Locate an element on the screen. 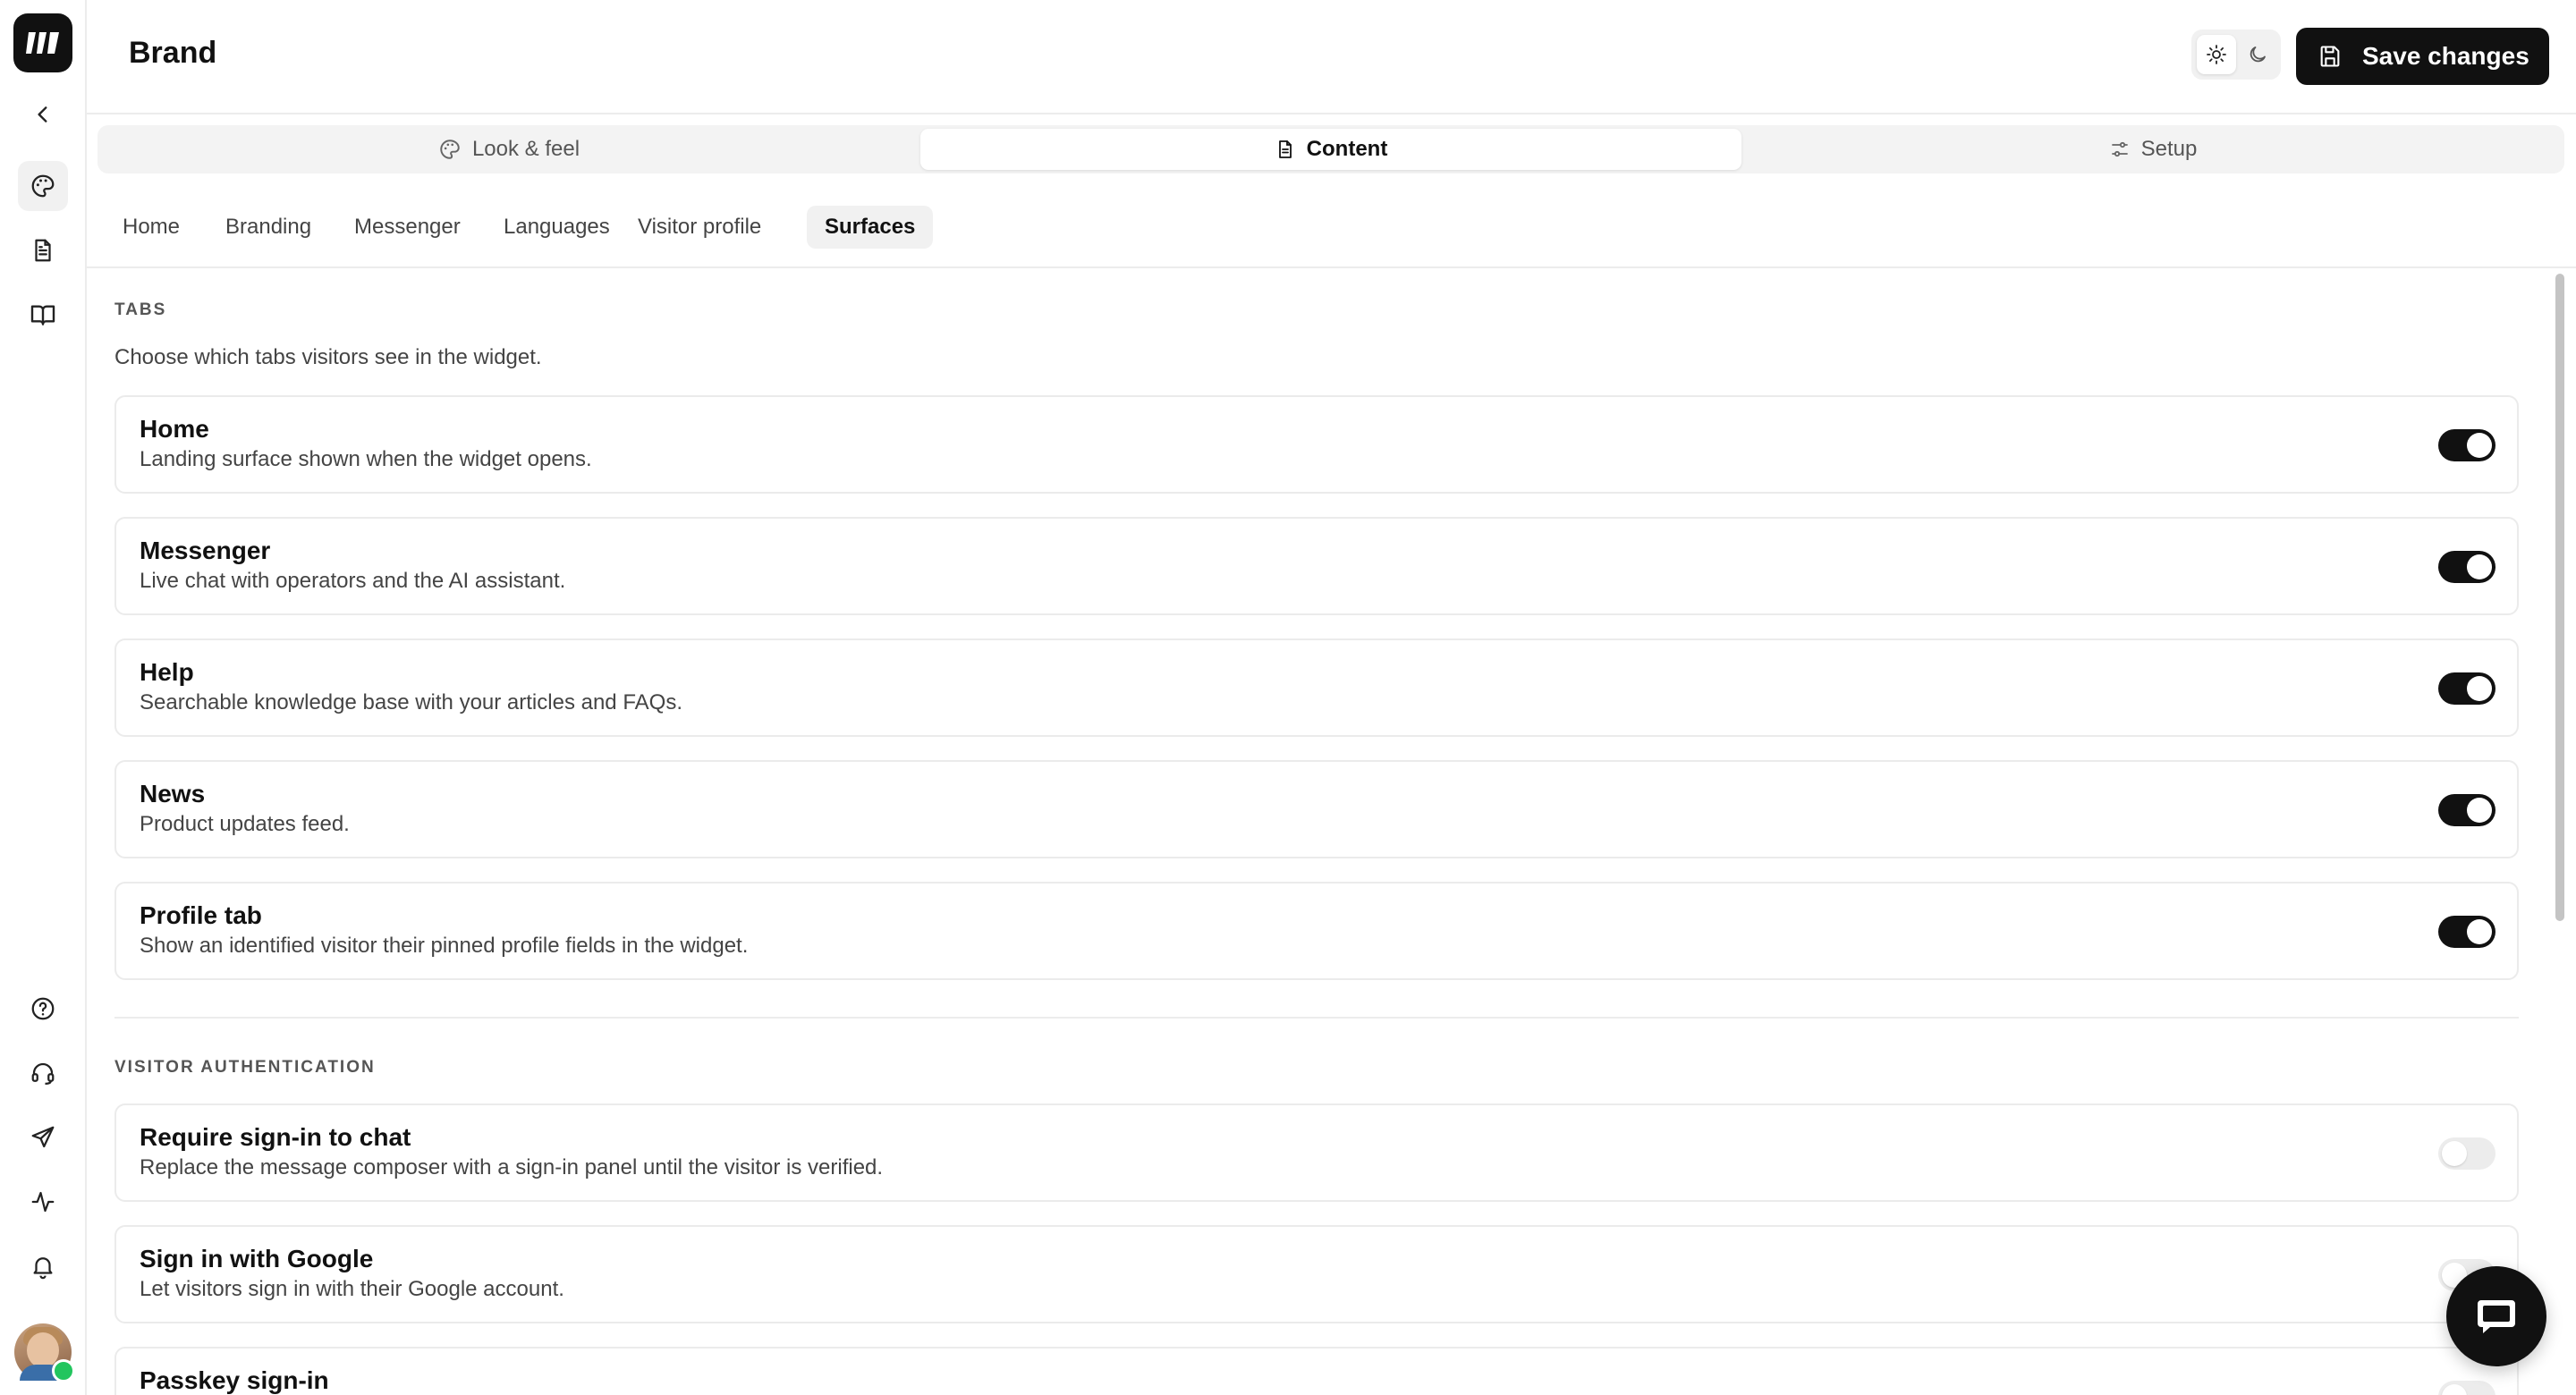  chat-bubble-icon is located at coordinates (2496, 1316).